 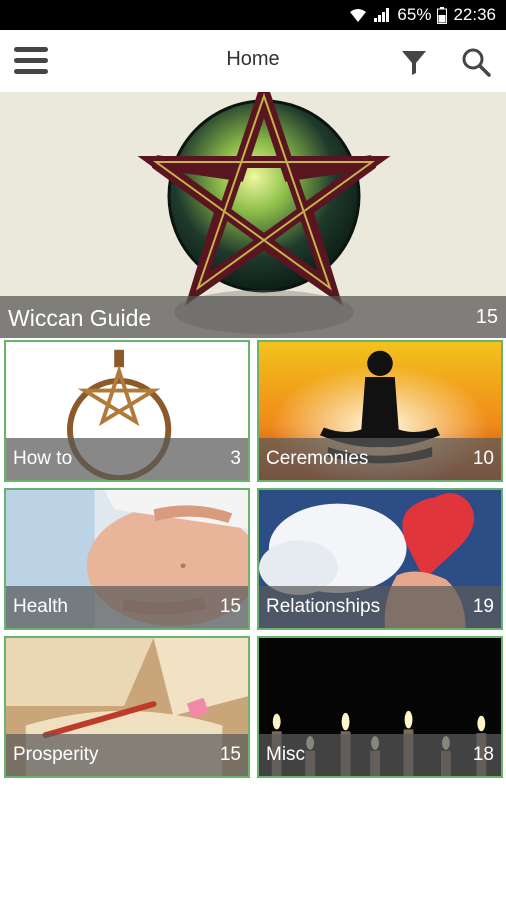 What do you see at coordinates (323, 606) in the screenshot?
I see `category-label: Relationships` at bounding box center [323, 606].